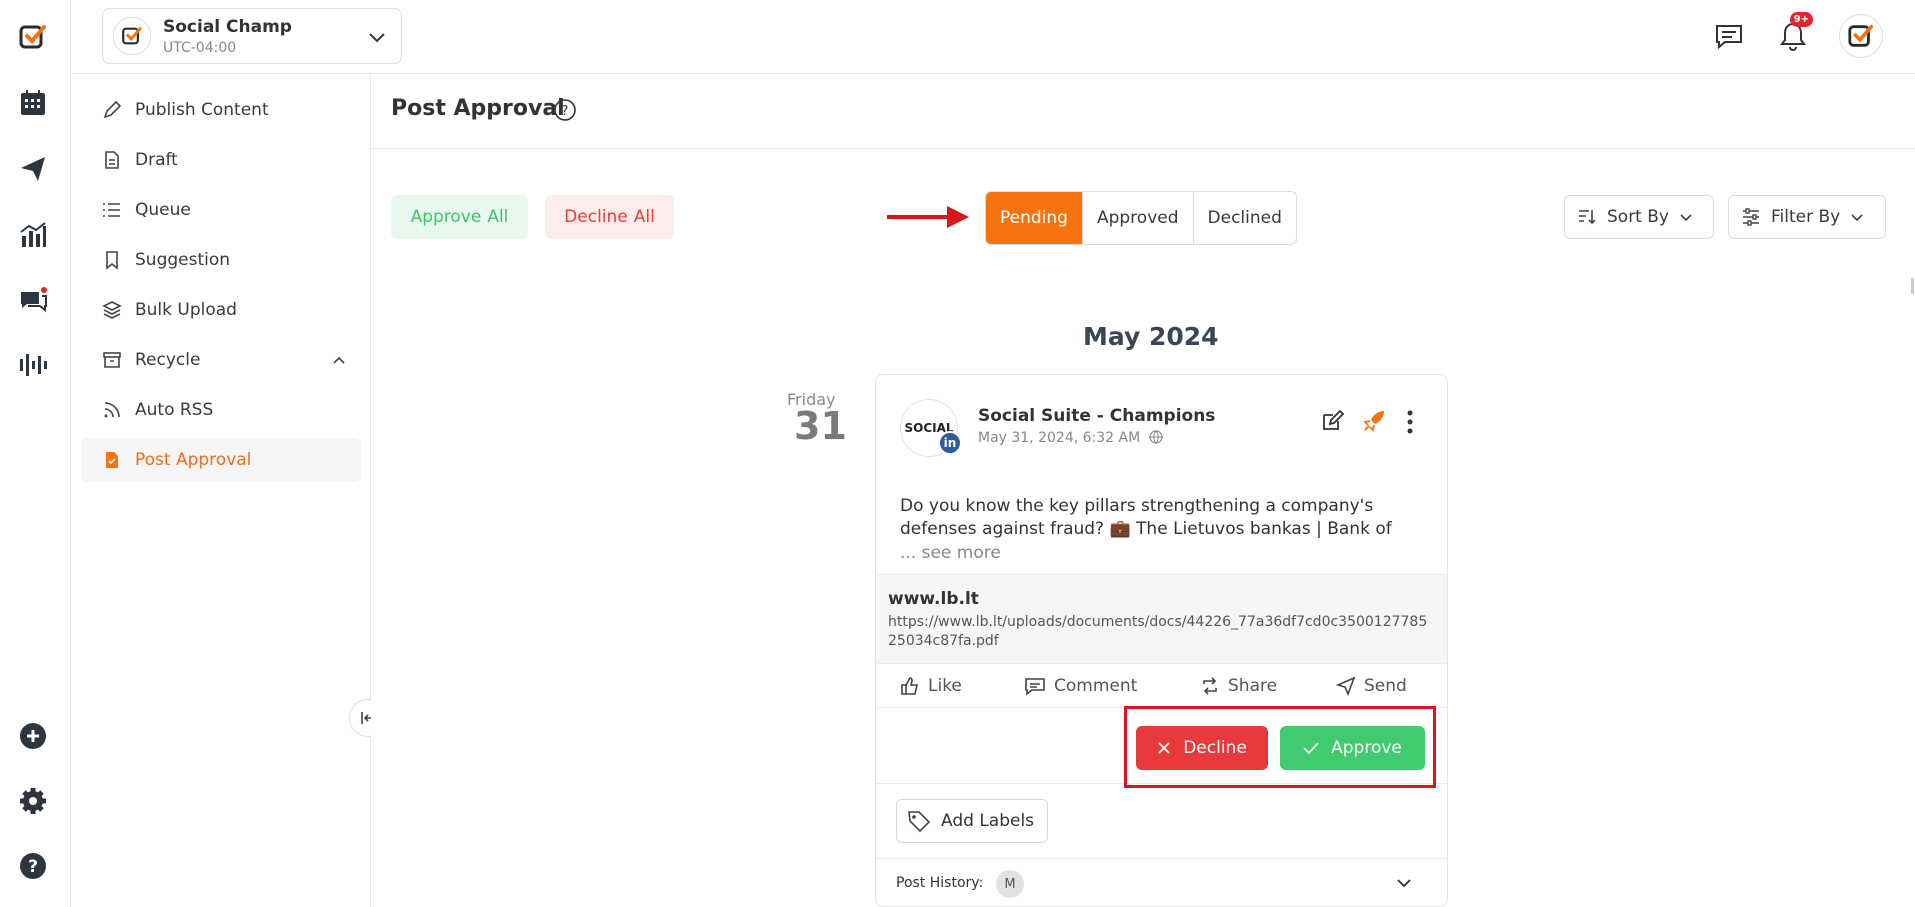 The image size is (1915, 907). What do you see at coordinates (1161, 686) in the screenshot?
I see `social-actions: Like Comment Share Send` at bounding box center [1161, 686].